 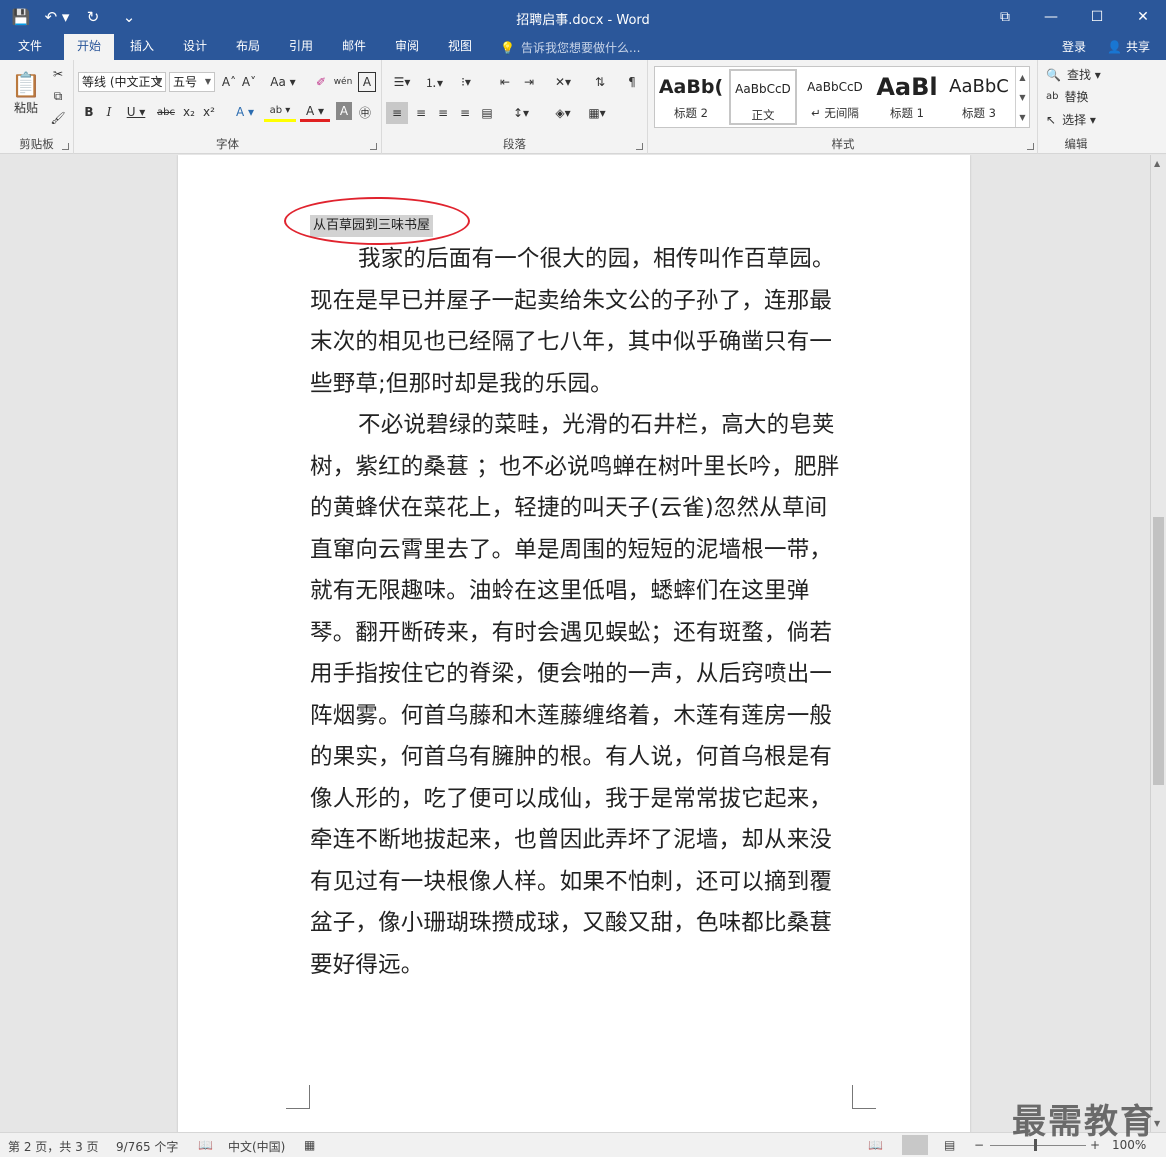 What do you see at coordinates (283, 82) in the screenshot?
I see `change-case-button: Aa ▾` at bounding box center [283, 82].